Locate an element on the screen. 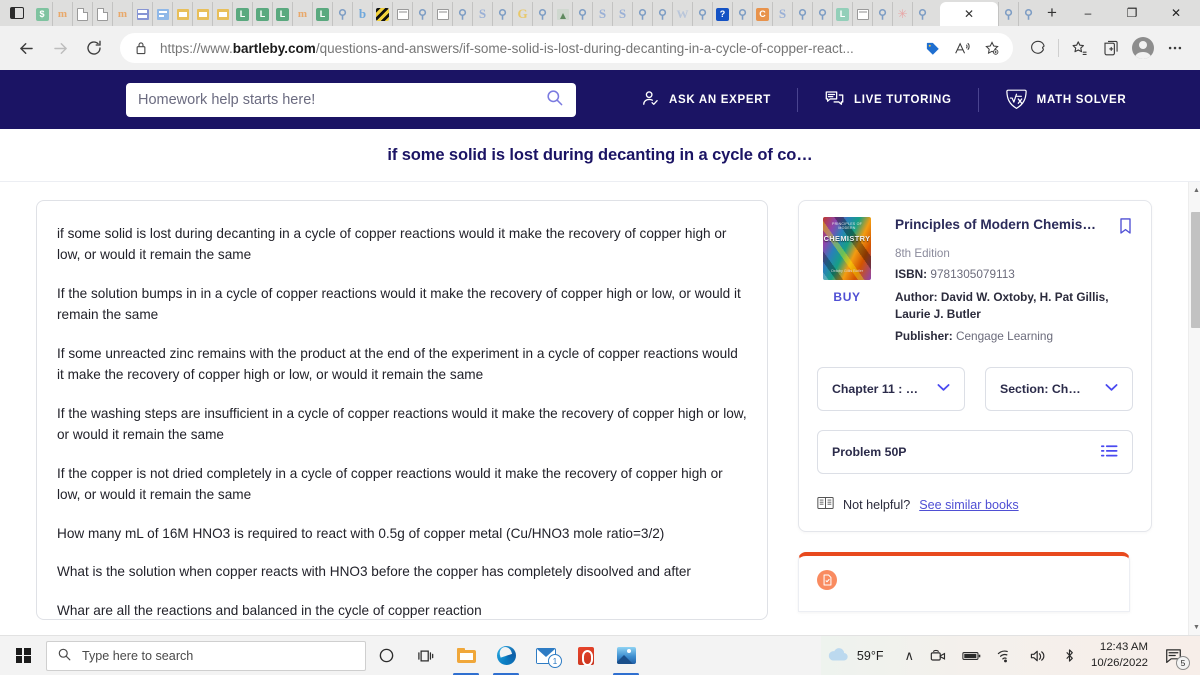 The width and height of the screenshot is (1200, 675). settings-more-icon is located at coordinates (1175, 48).